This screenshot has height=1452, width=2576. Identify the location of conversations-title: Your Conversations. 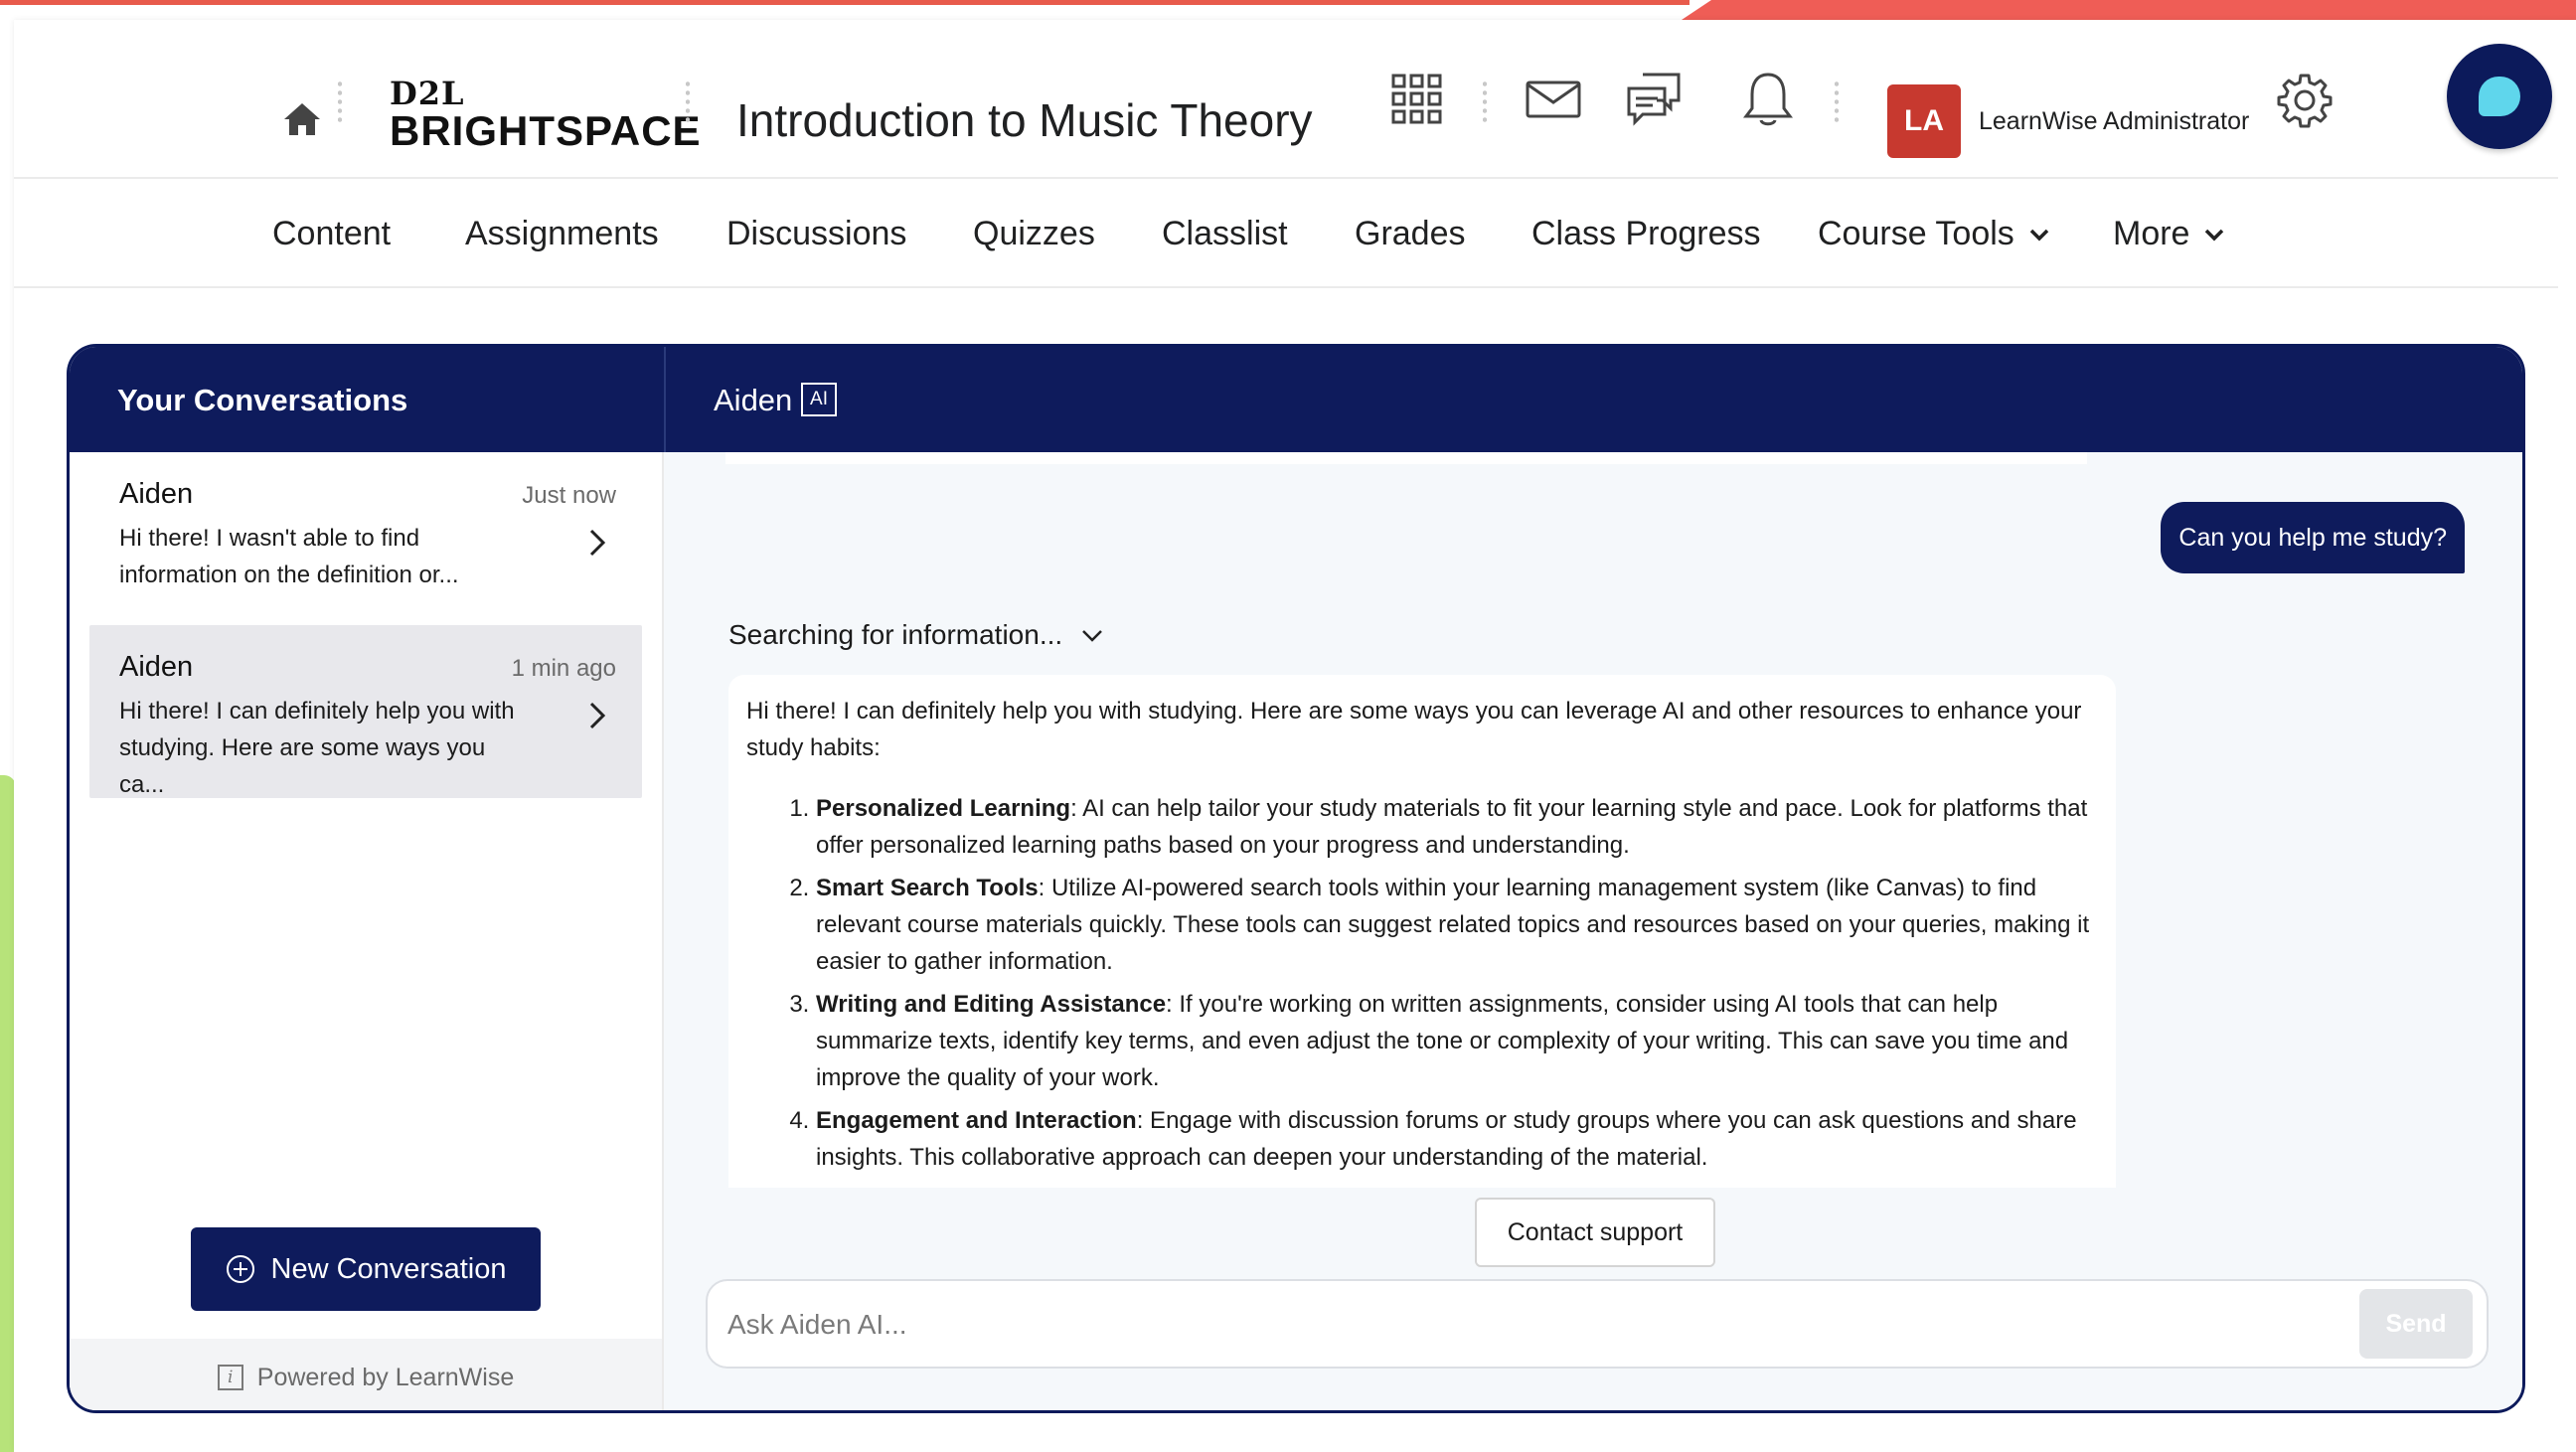
(262, 400).